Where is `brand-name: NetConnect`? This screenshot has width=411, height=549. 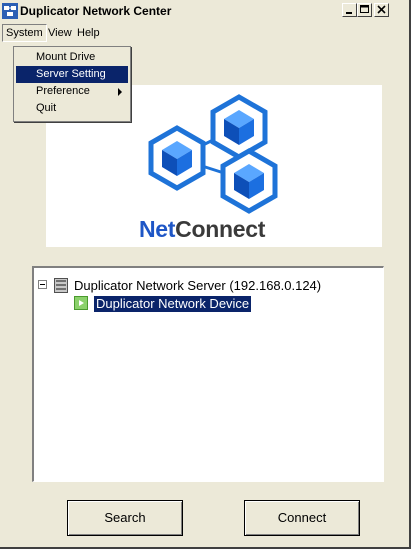 brand-name: NetConnect is located at coordinates (202, 229).